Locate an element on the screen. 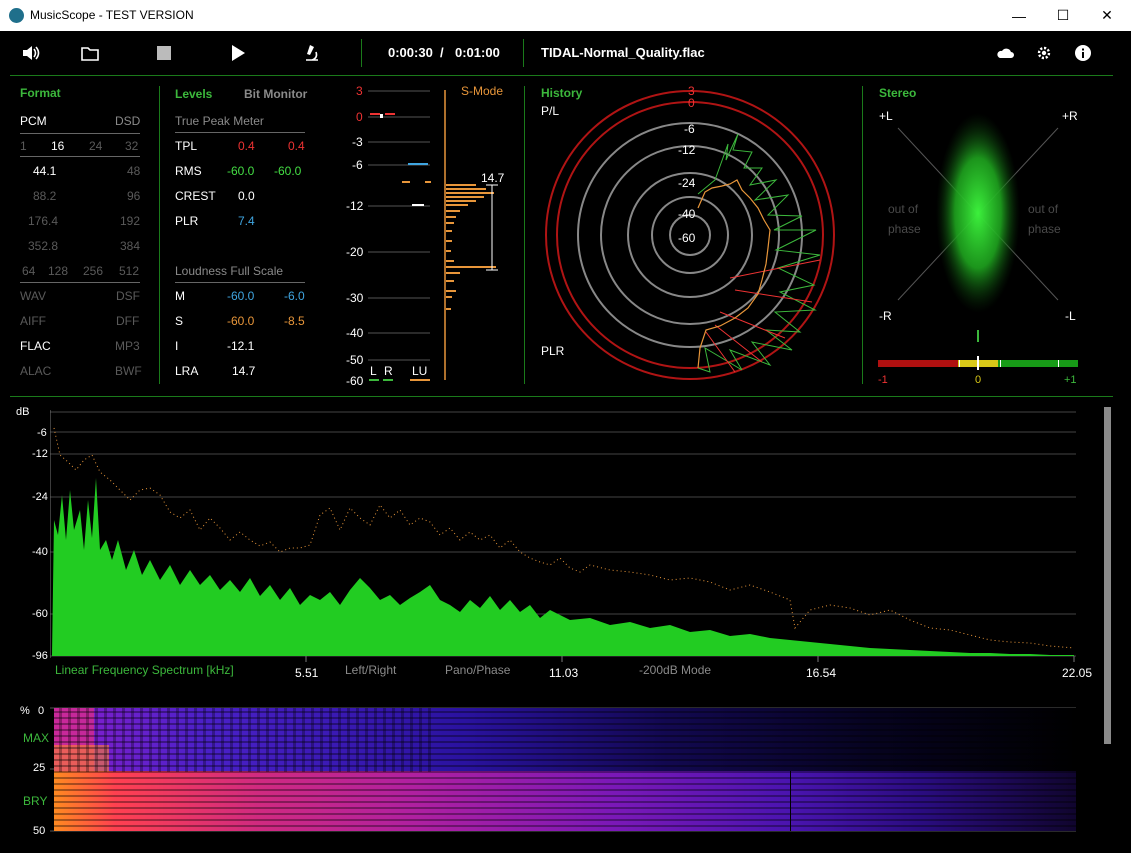  history-ring-m40: -40 is located at coordinates (687, 214).